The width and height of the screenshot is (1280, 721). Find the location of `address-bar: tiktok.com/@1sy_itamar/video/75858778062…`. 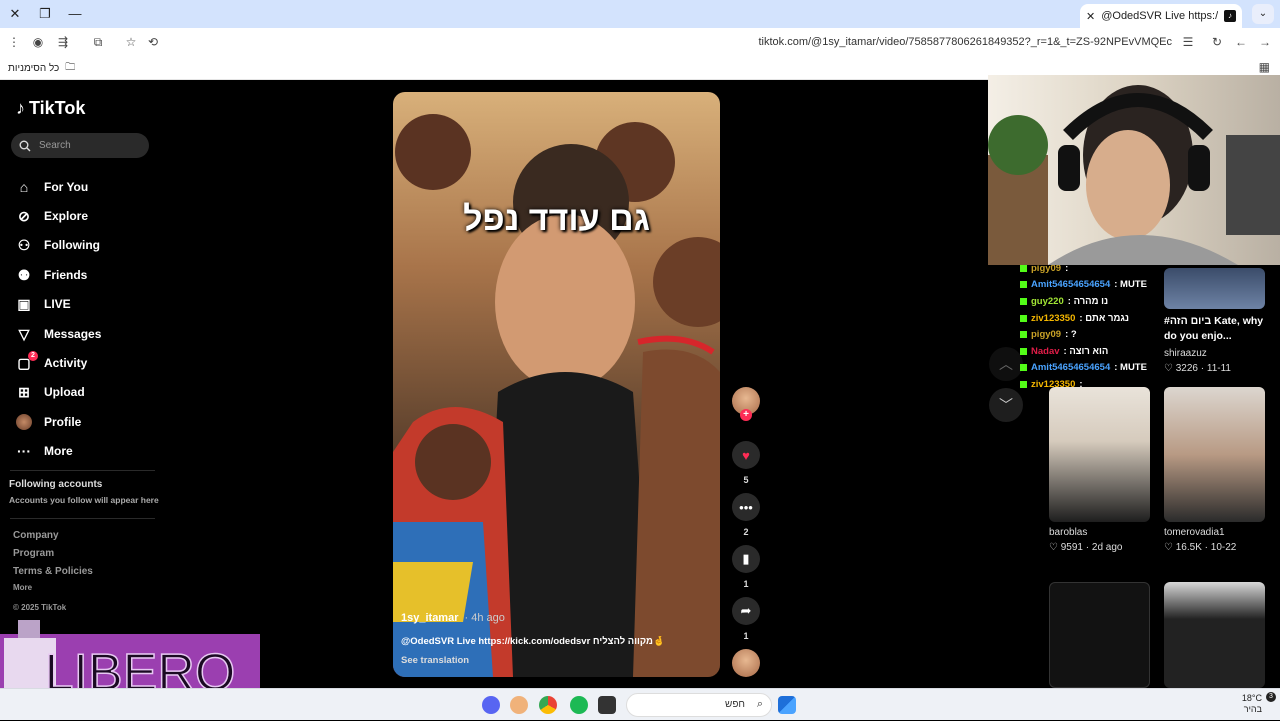

address-bar: tiktok.com/@1sy_itamar/video/75858778062… is located at coordinates (658, 42).